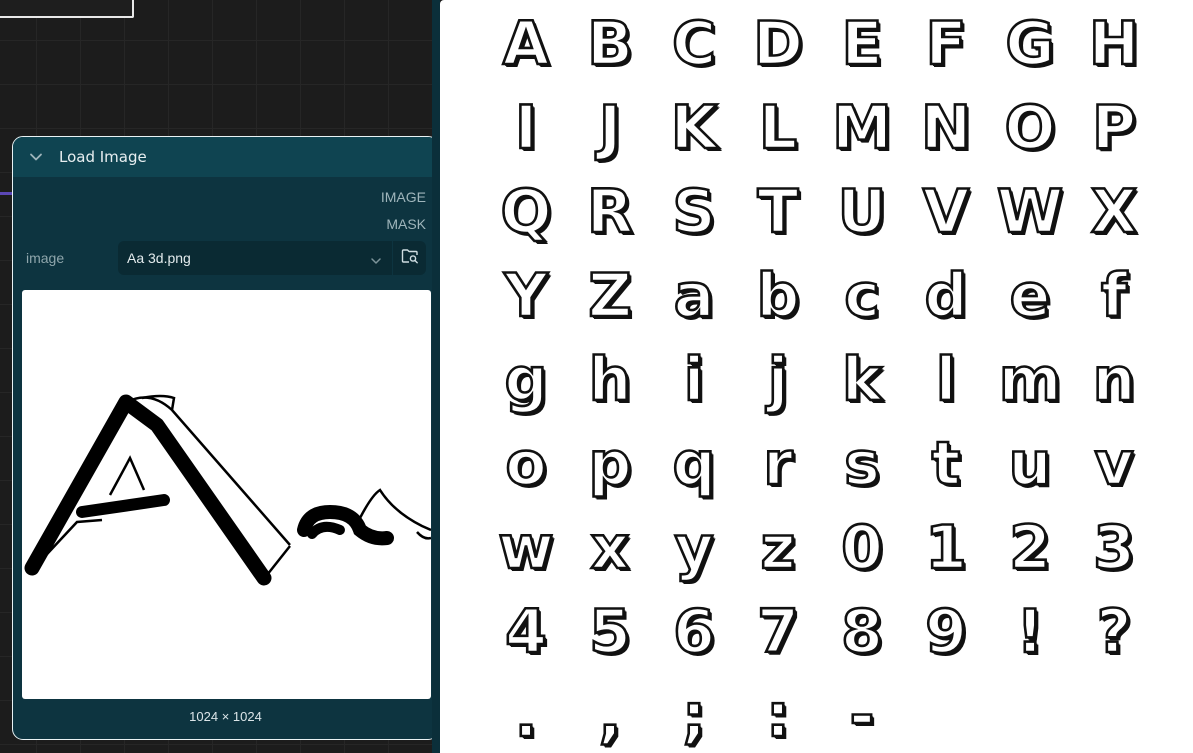  I want to click on glyph: f, so click(1114, 296).